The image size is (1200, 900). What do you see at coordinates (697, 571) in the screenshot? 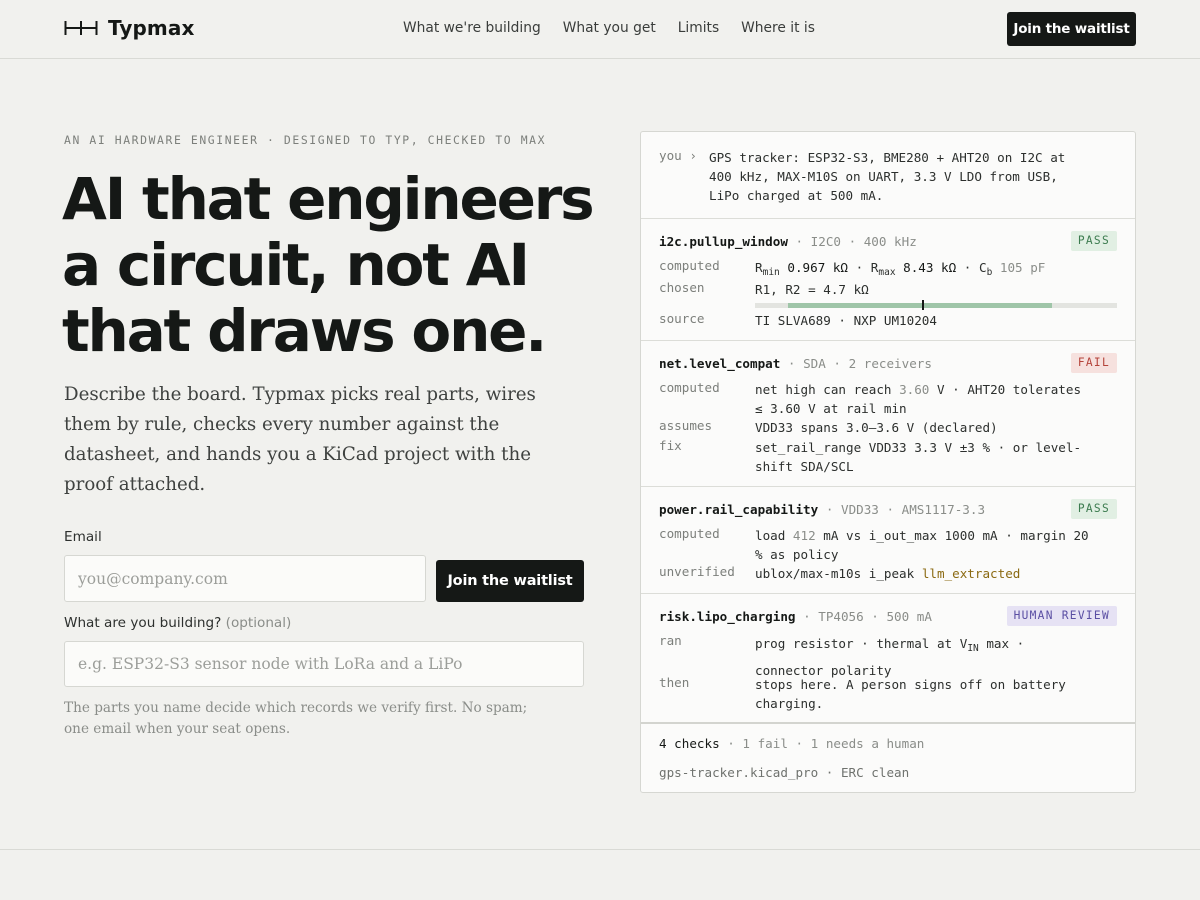
I see `row-key: unverified` at bounding box center [697, 571].